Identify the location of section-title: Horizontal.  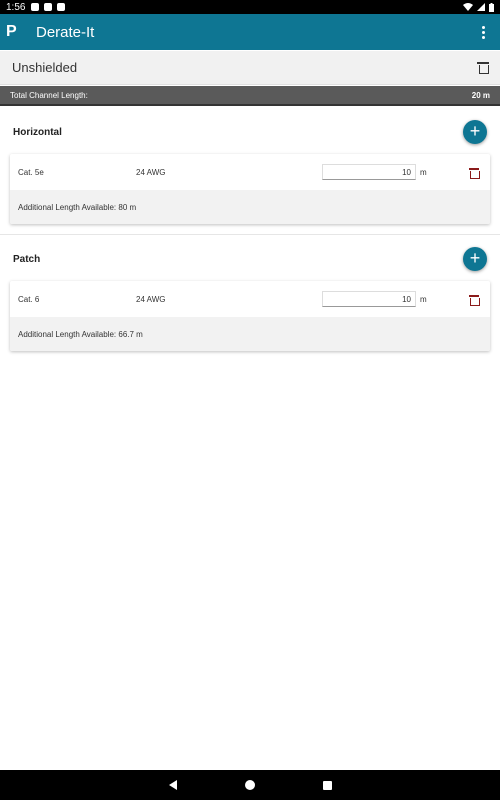
(37, 132).